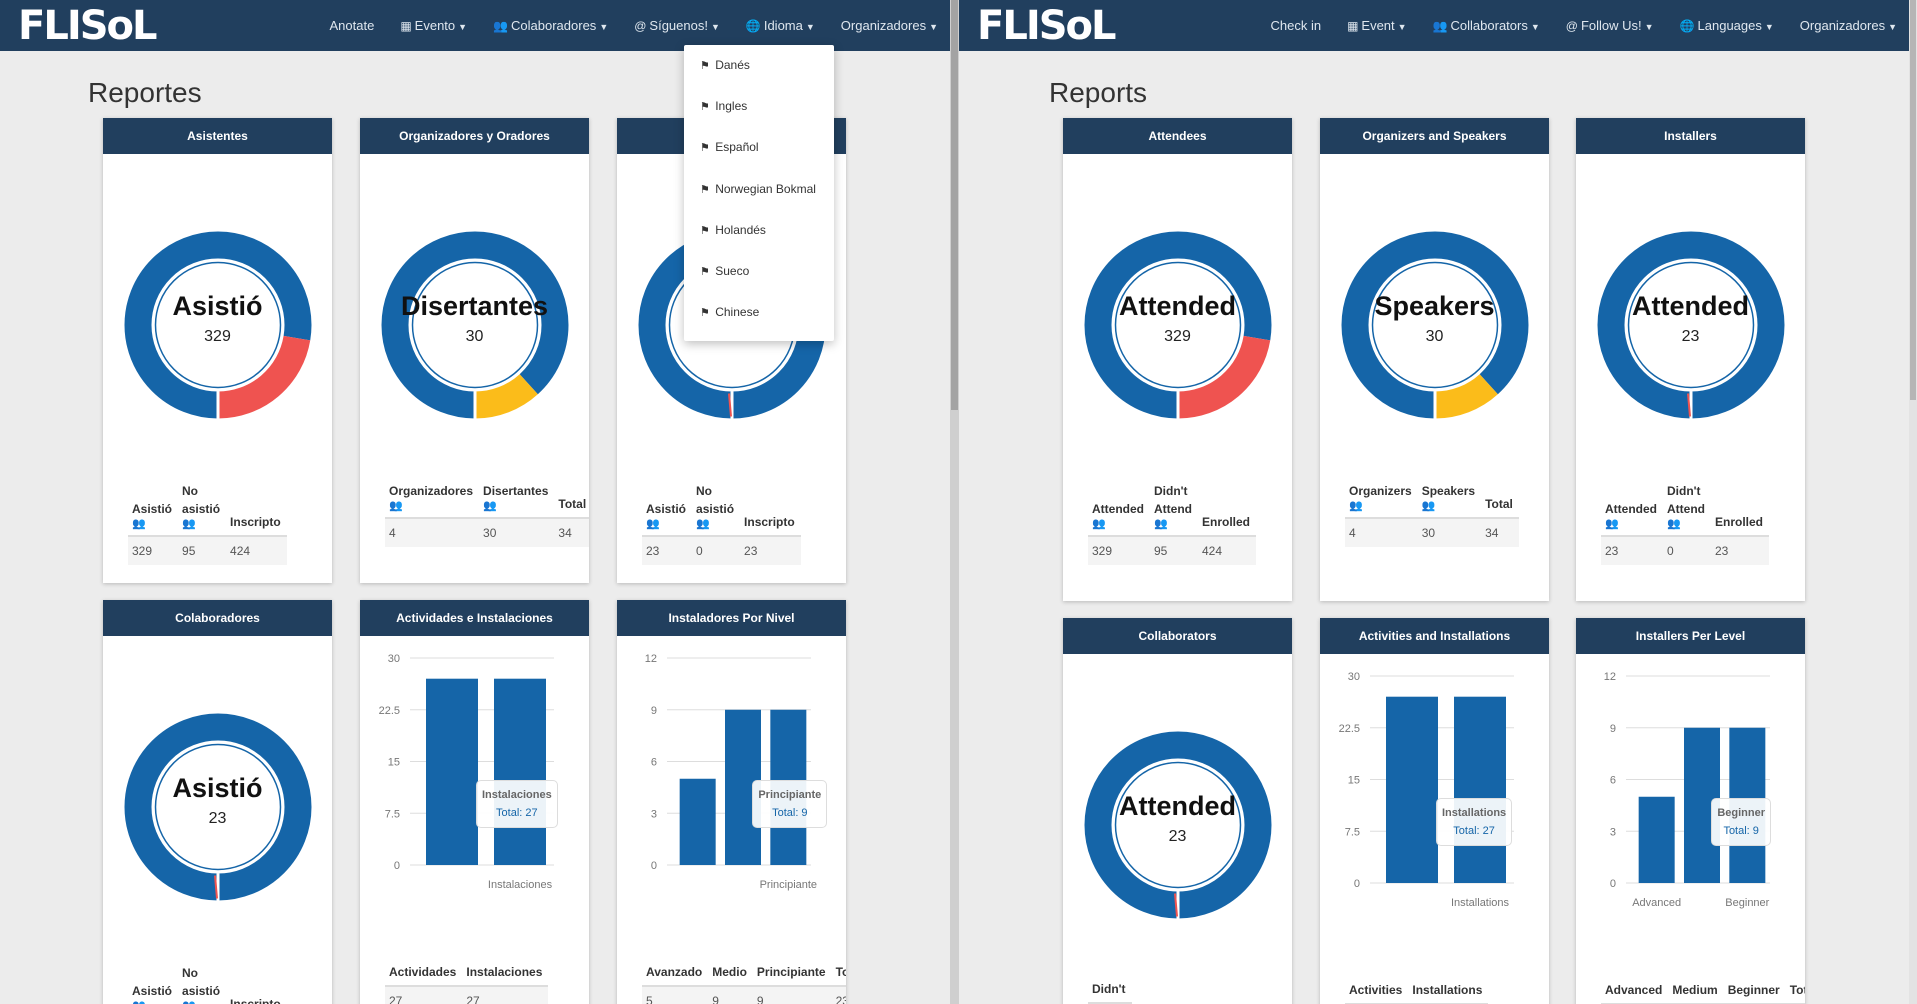 The width and height of the screenshot is (1917, 1004). Describe the element at coordinates (1913, 502) in the screenshot. I see `right-scrollbar` at that location.